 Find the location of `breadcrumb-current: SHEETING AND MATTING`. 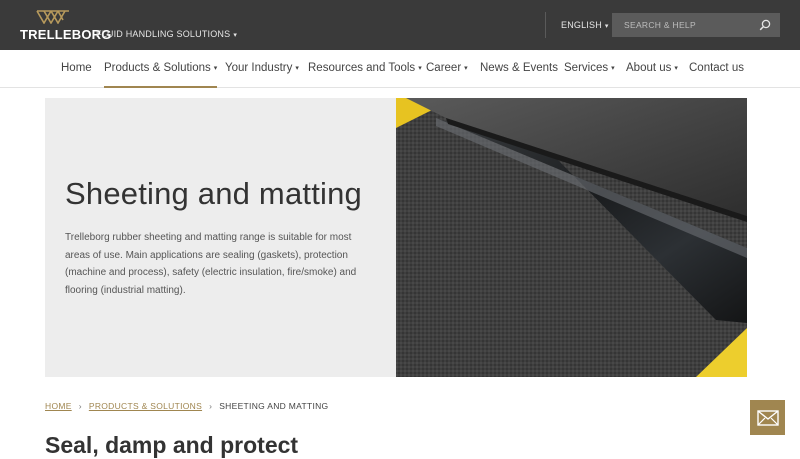

breadcrumb-current: SHEETING AND MATTING is located at coordinates (274, 406).